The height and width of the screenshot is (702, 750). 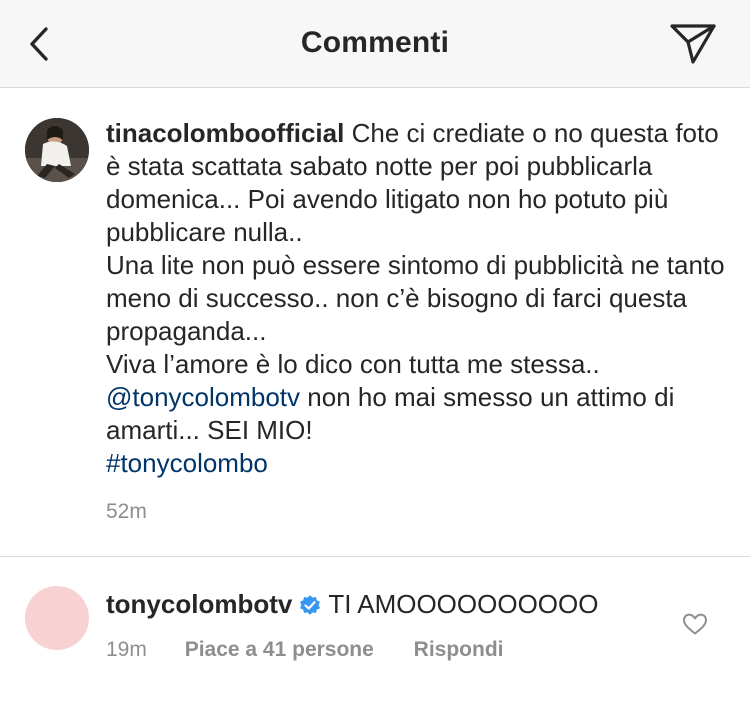 I want to click on caption-username: tinacolomboofficial, so click(x=225, y=133).